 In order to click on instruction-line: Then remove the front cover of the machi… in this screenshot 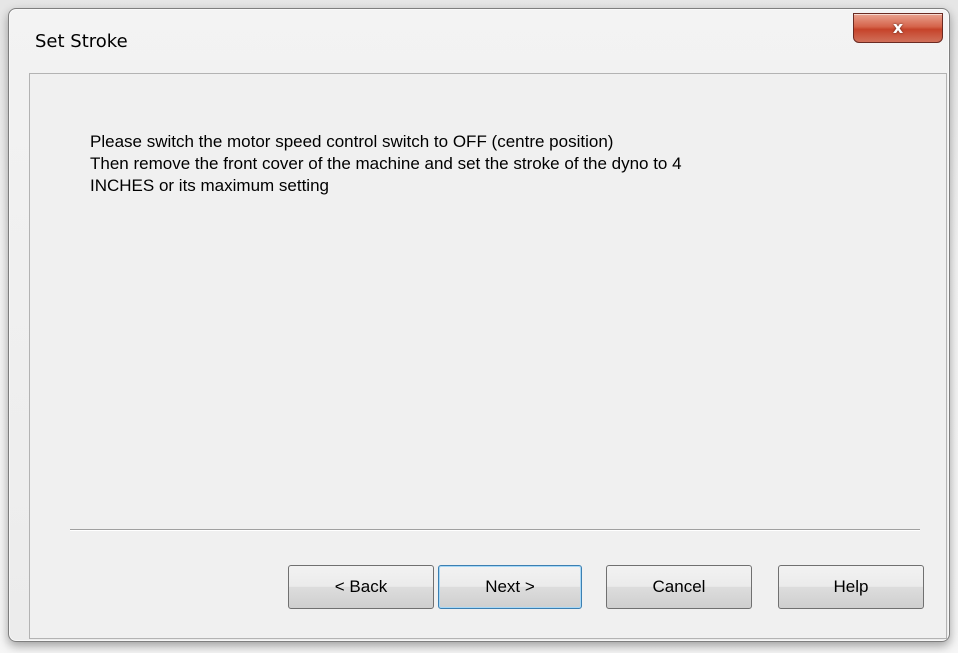, I will do `click(386, 163)`.